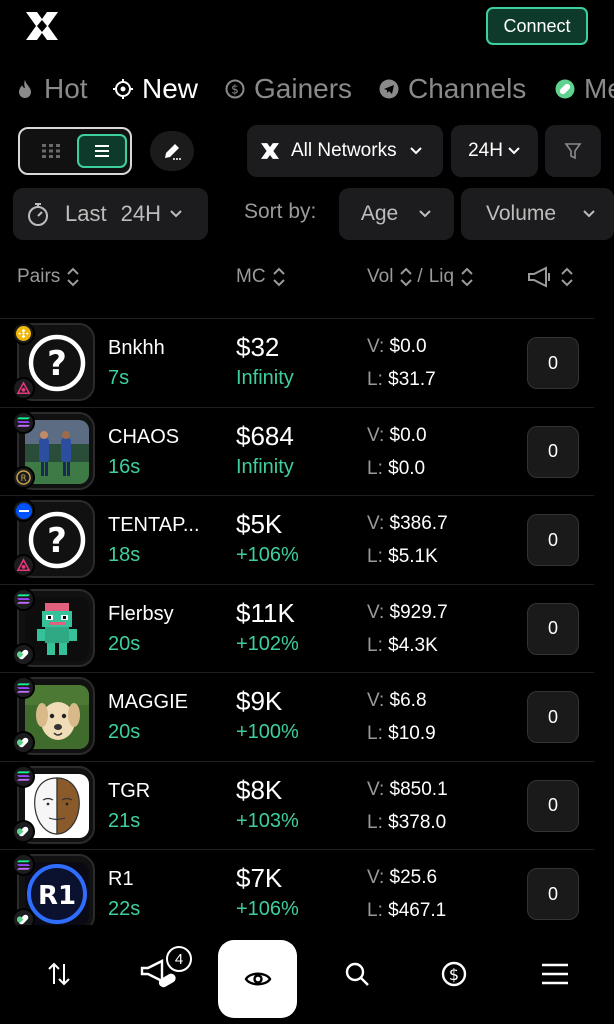  Describe the element at coordinates (179, 959) in the screenshot. I see `calls-notification-badge: 4` at that location.